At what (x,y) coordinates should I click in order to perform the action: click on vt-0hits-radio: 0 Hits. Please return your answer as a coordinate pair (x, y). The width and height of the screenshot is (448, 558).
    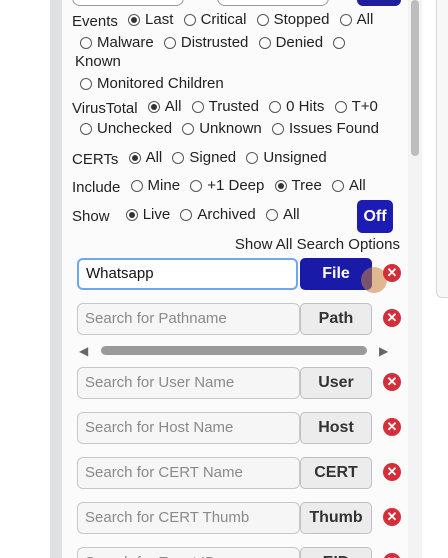
    Looking at the image, I should click on (296, 107).